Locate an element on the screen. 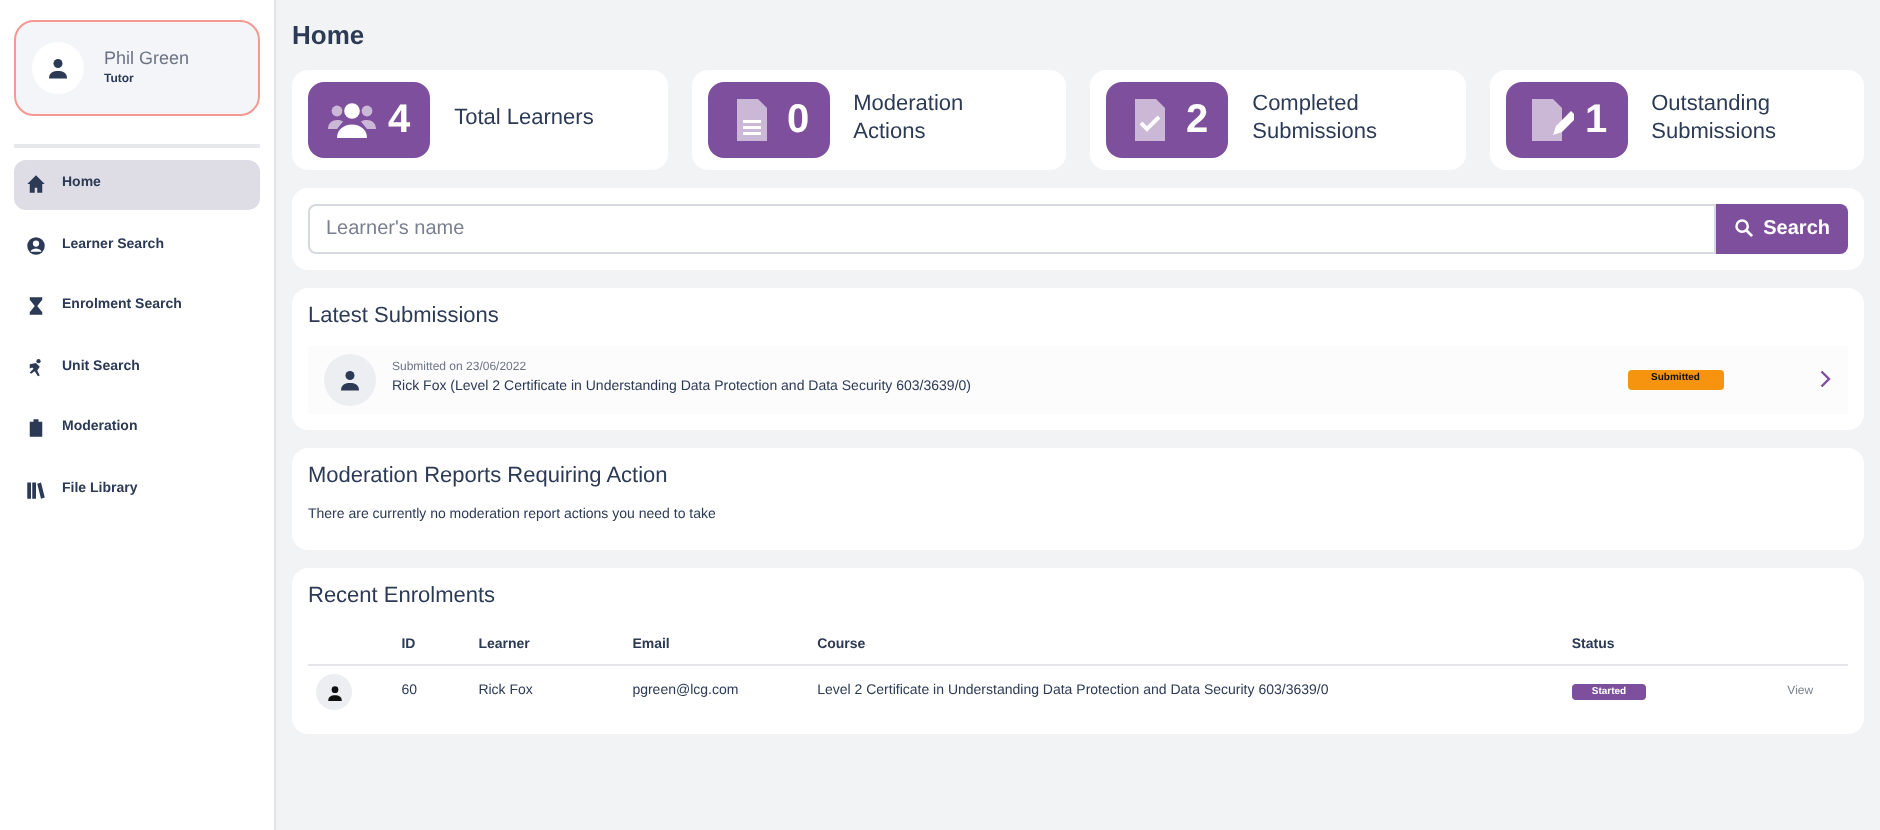 The height and width of the screenshot is (830, 1880). clipboard-icon is located at coordinates (36, 428).